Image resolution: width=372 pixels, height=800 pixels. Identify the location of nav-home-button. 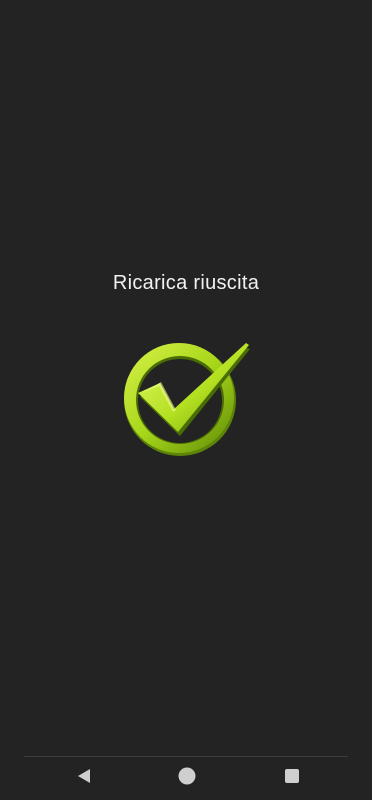
(187, 778).